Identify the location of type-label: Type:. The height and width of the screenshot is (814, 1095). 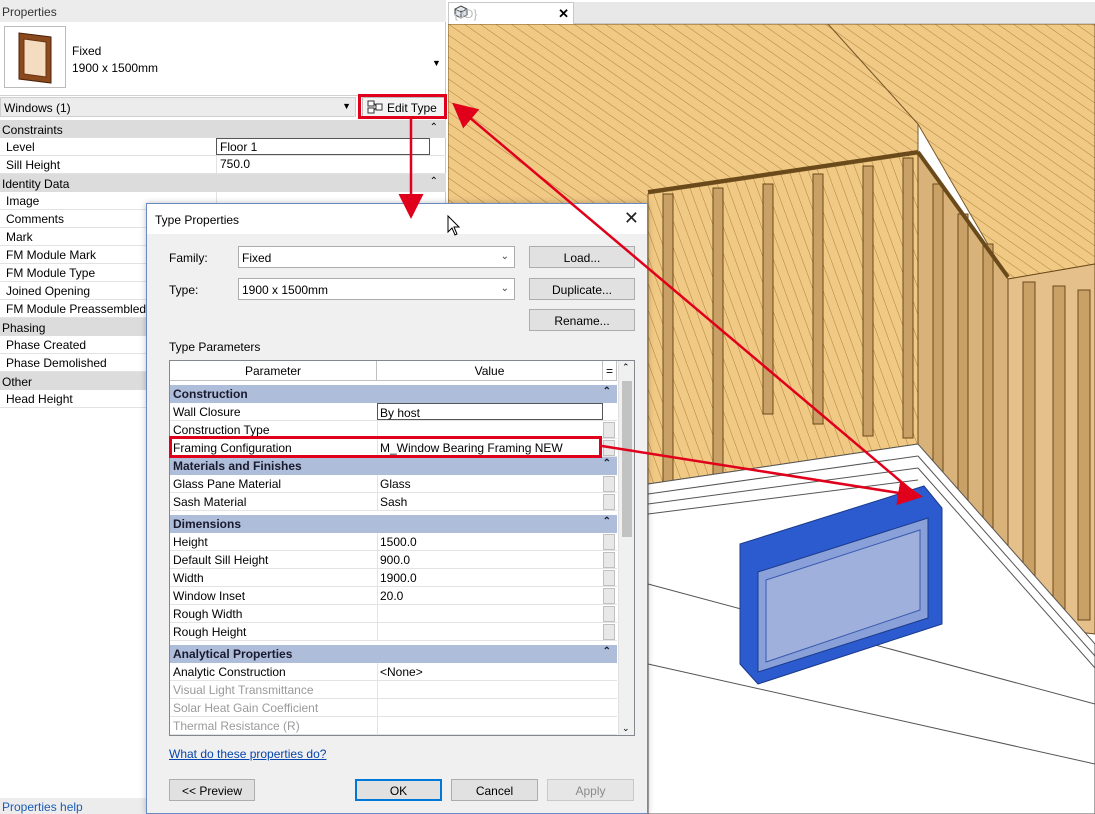
(184, 290).